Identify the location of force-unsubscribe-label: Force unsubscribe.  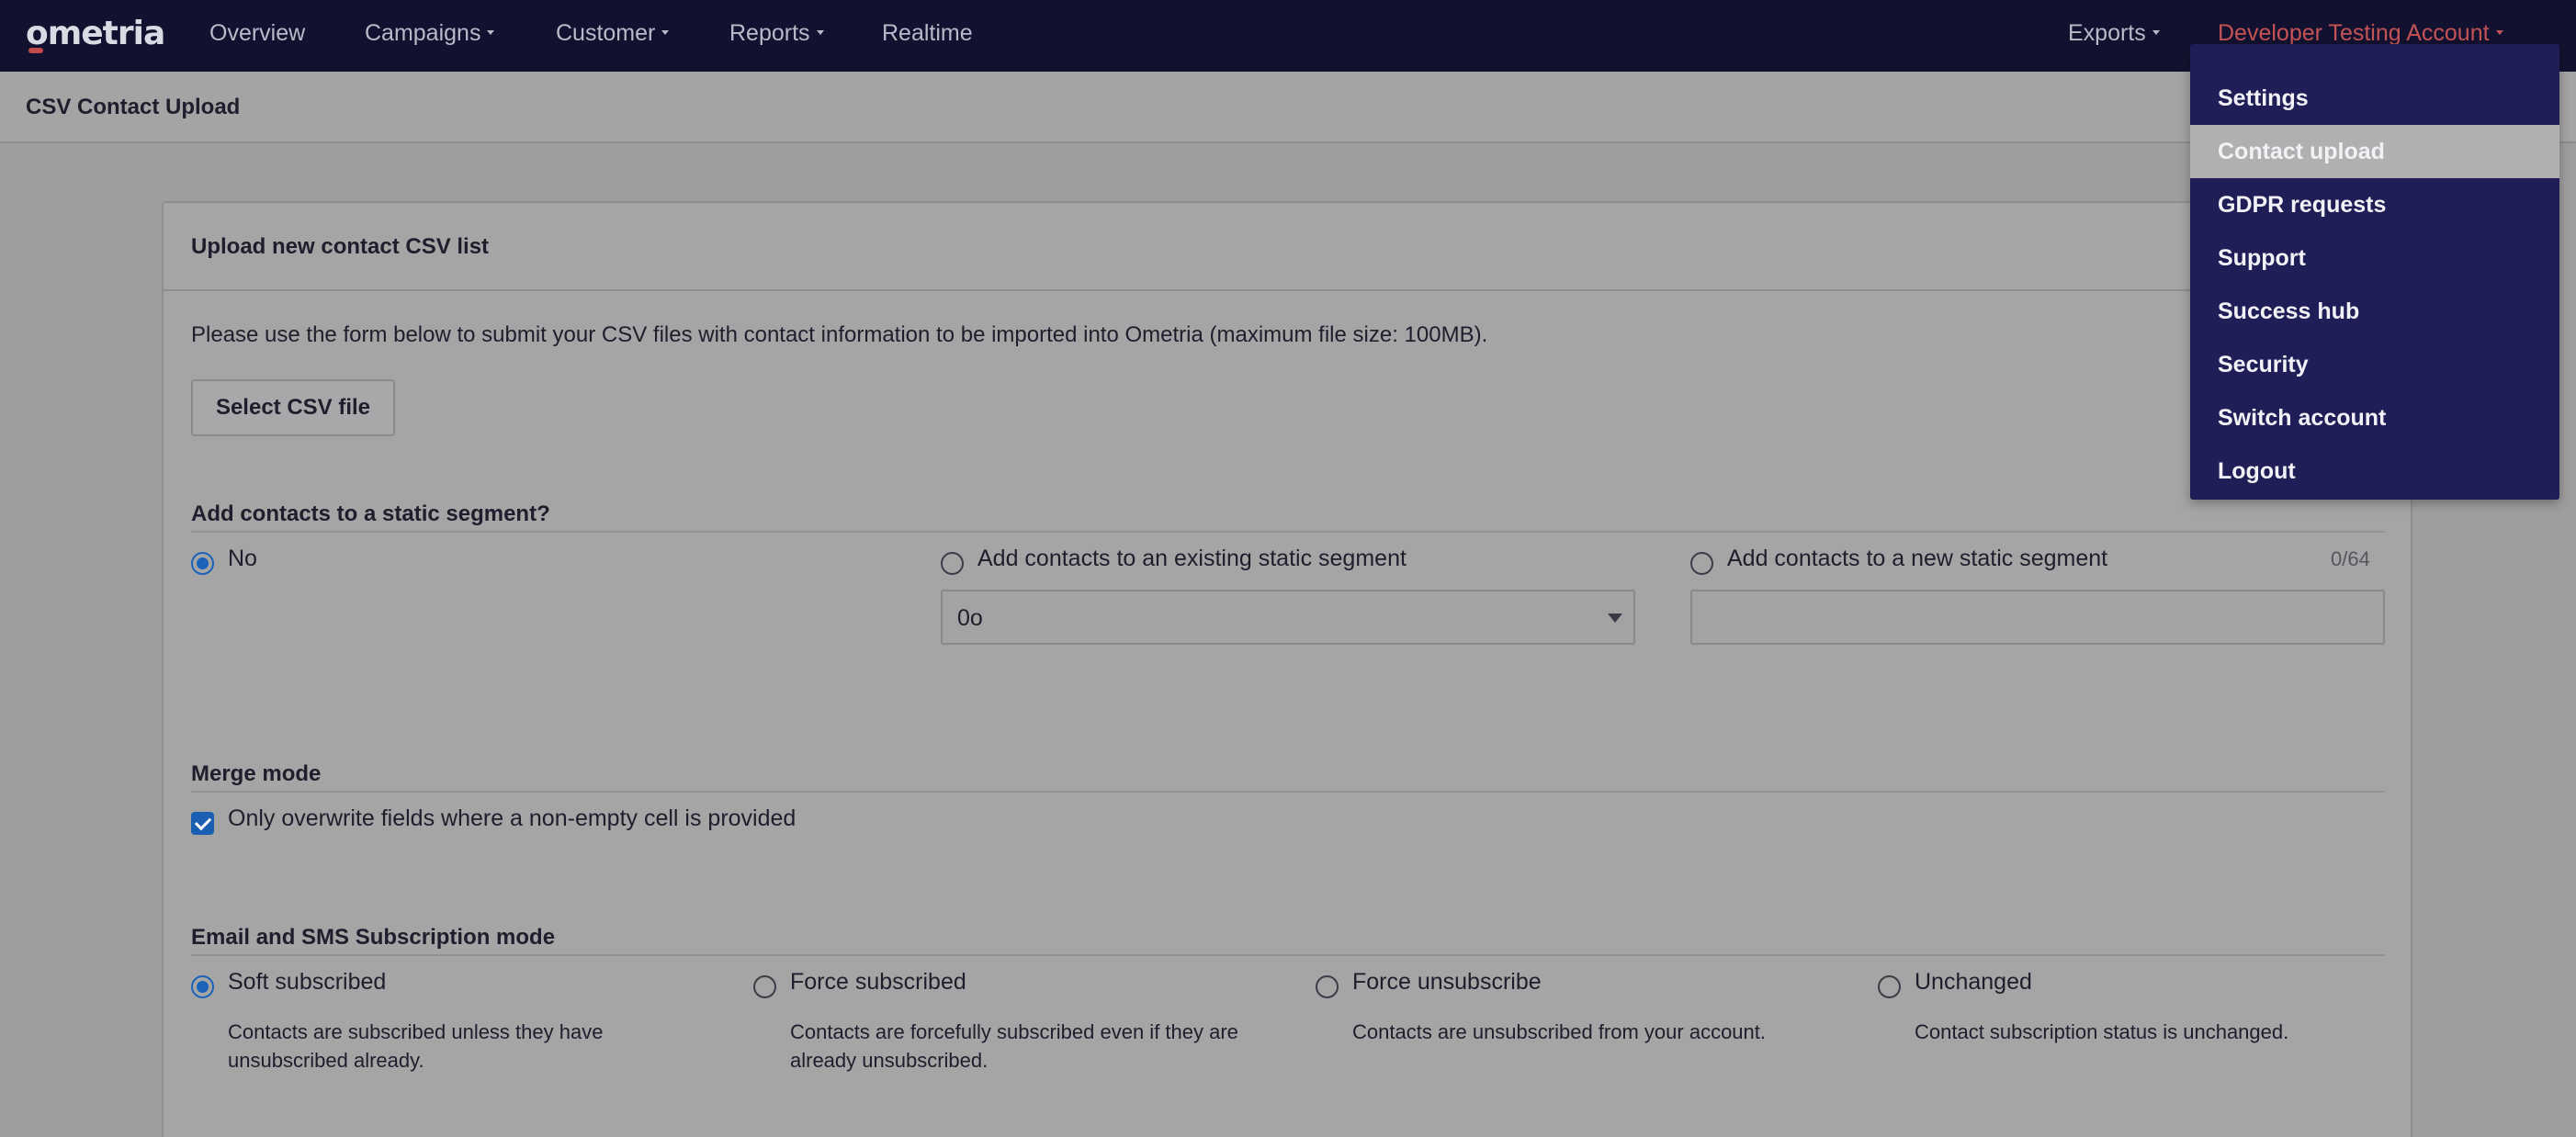
(1447, 982).